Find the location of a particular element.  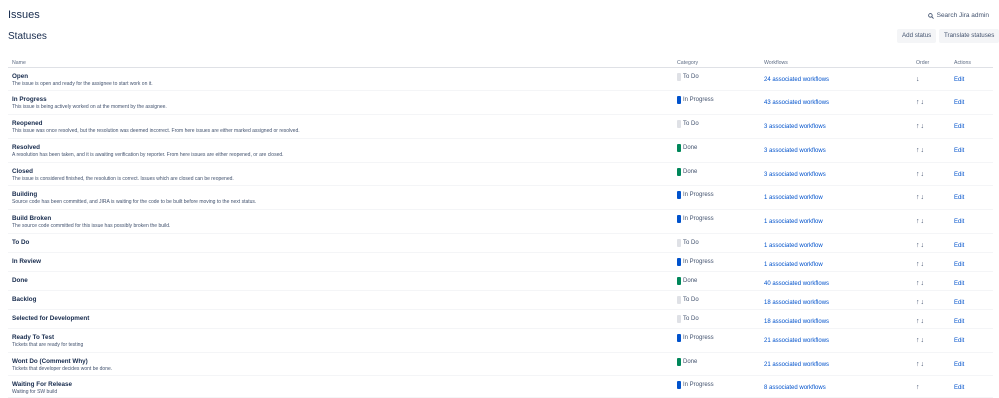

status-name: Closed is located at coordinates (22, 171).